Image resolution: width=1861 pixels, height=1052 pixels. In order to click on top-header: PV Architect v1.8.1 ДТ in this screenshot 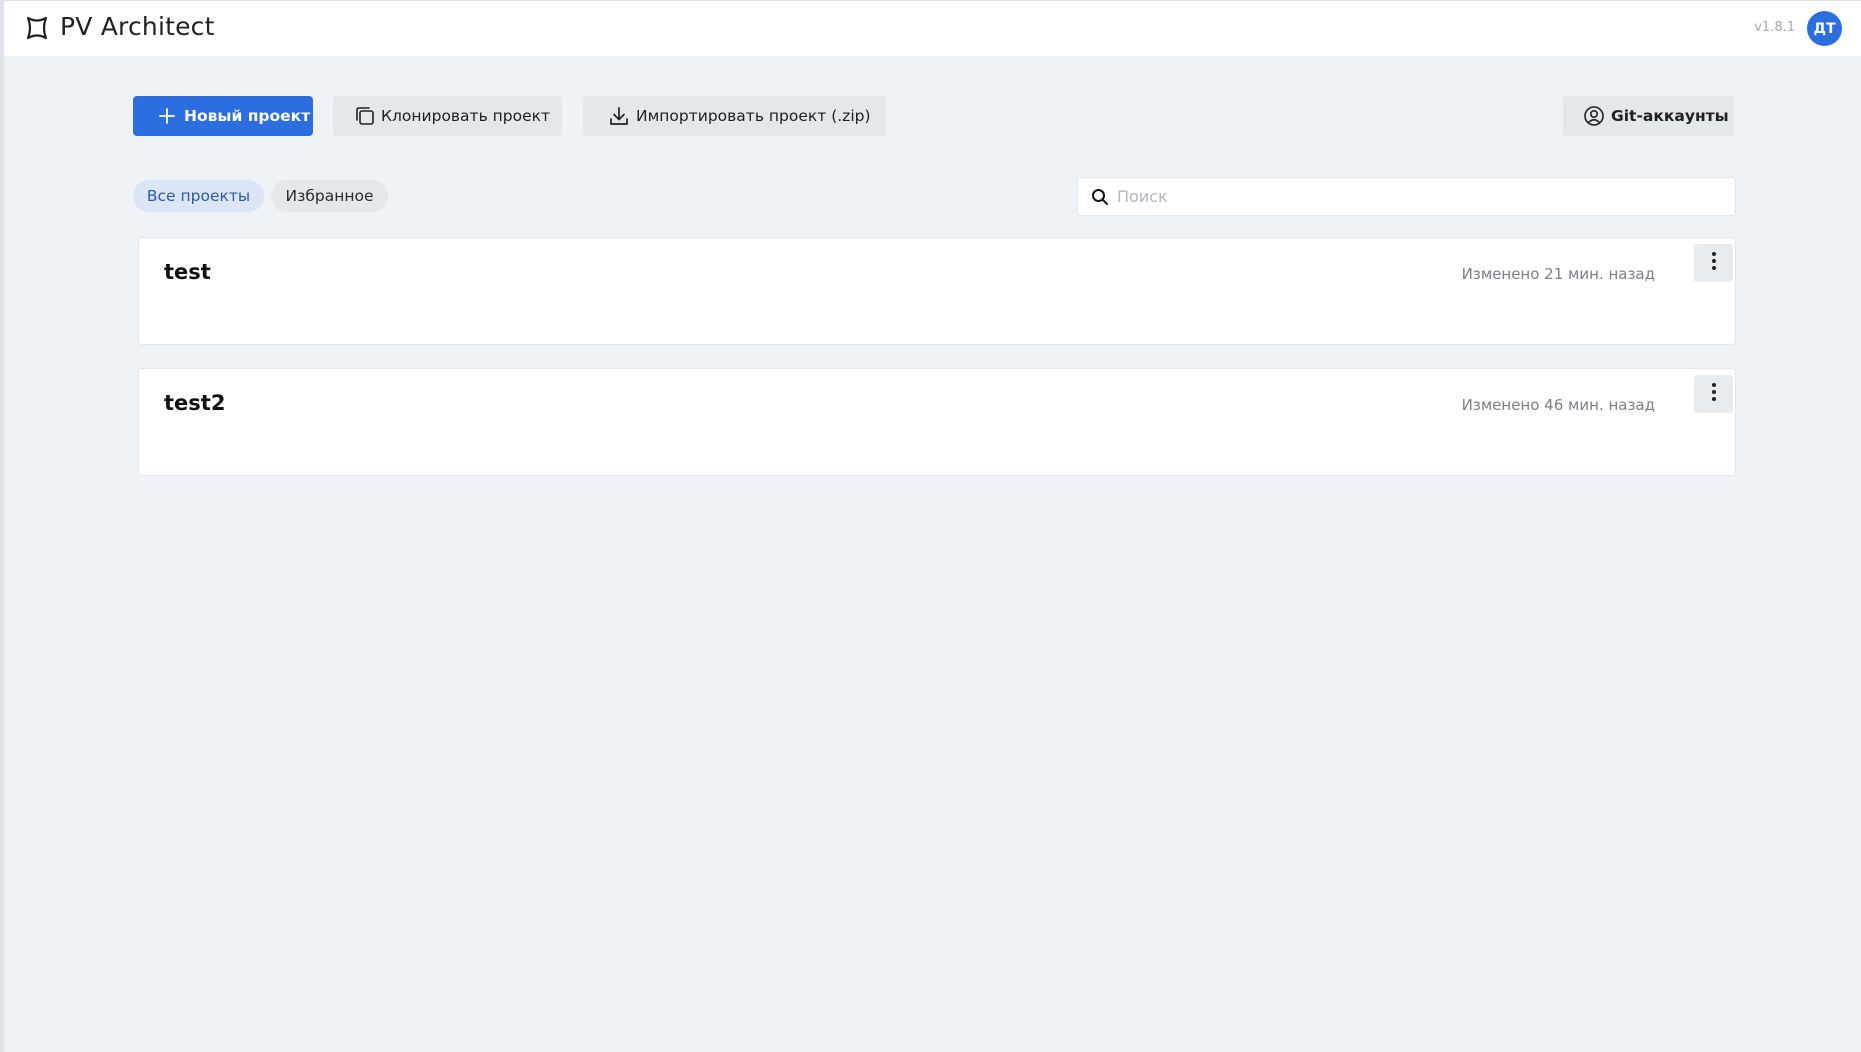, I will do `click(932, 28)`.